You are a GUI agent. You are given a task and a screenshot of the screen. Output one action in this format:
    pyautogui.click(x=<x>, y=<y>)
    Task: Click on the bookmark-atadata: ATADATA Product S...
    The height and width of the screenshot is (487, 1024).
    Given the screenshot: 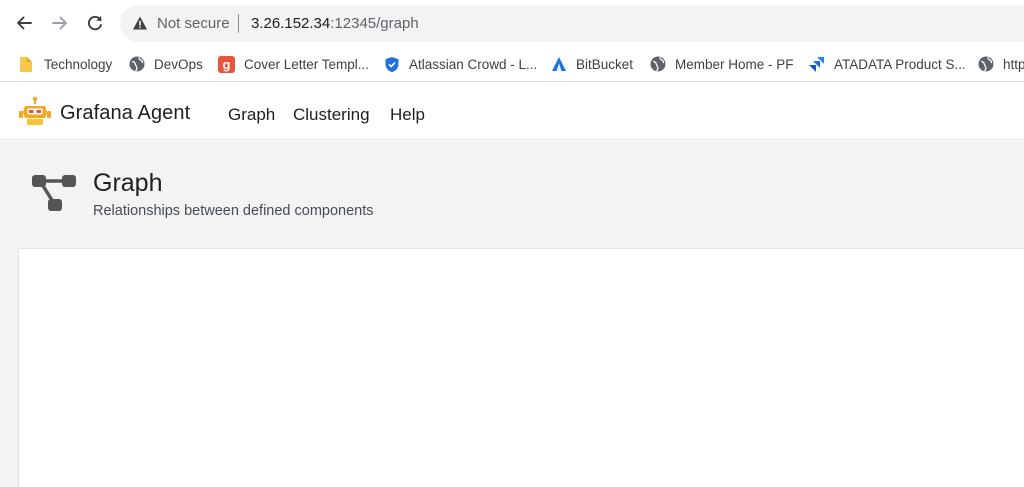 What is the action you would take?
    pyautogui.click(x=887, y=64)
    